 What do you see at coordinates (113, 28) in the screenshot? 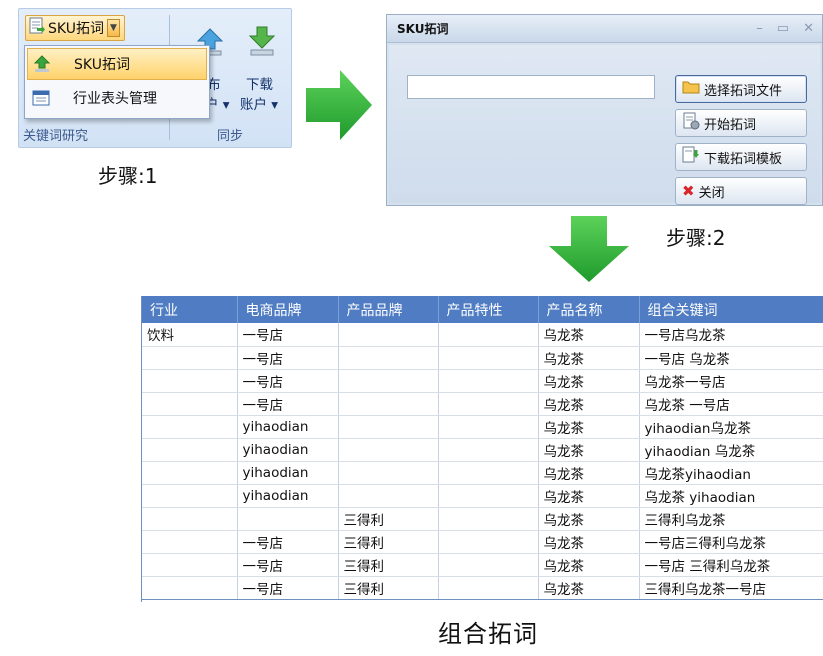
I see `chevron-down-icon: ▼` at bounding box center [113, 28].